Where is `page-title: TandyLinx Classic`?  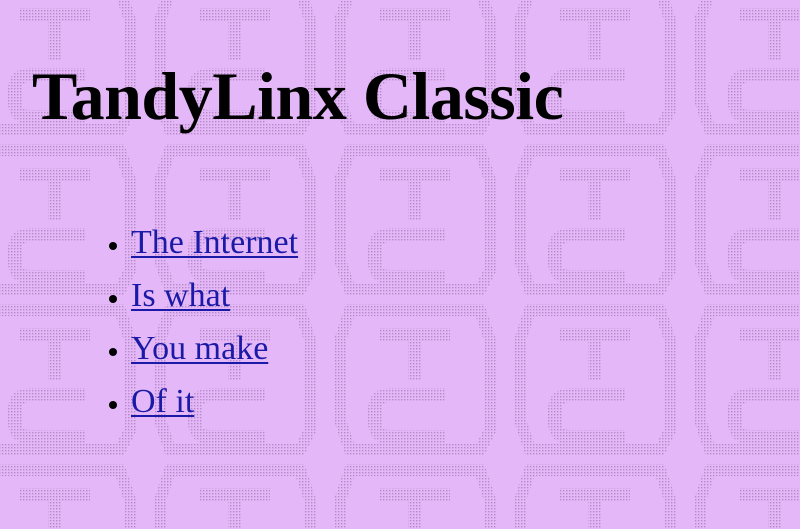
page-title: TandyLinx Classic is located at coordinates (298, 96).